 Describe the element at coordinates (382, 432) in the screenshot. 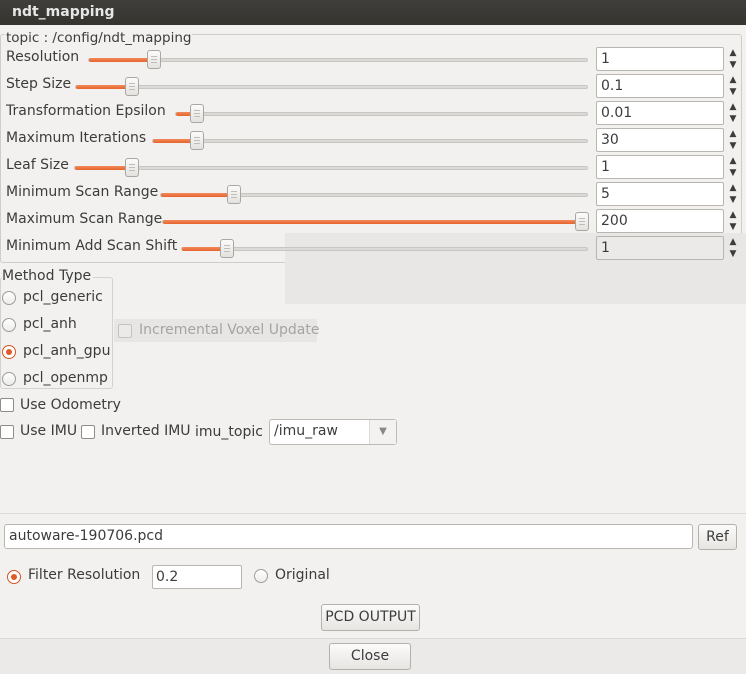

I see `chevron-down-icon: ▼` at that location.